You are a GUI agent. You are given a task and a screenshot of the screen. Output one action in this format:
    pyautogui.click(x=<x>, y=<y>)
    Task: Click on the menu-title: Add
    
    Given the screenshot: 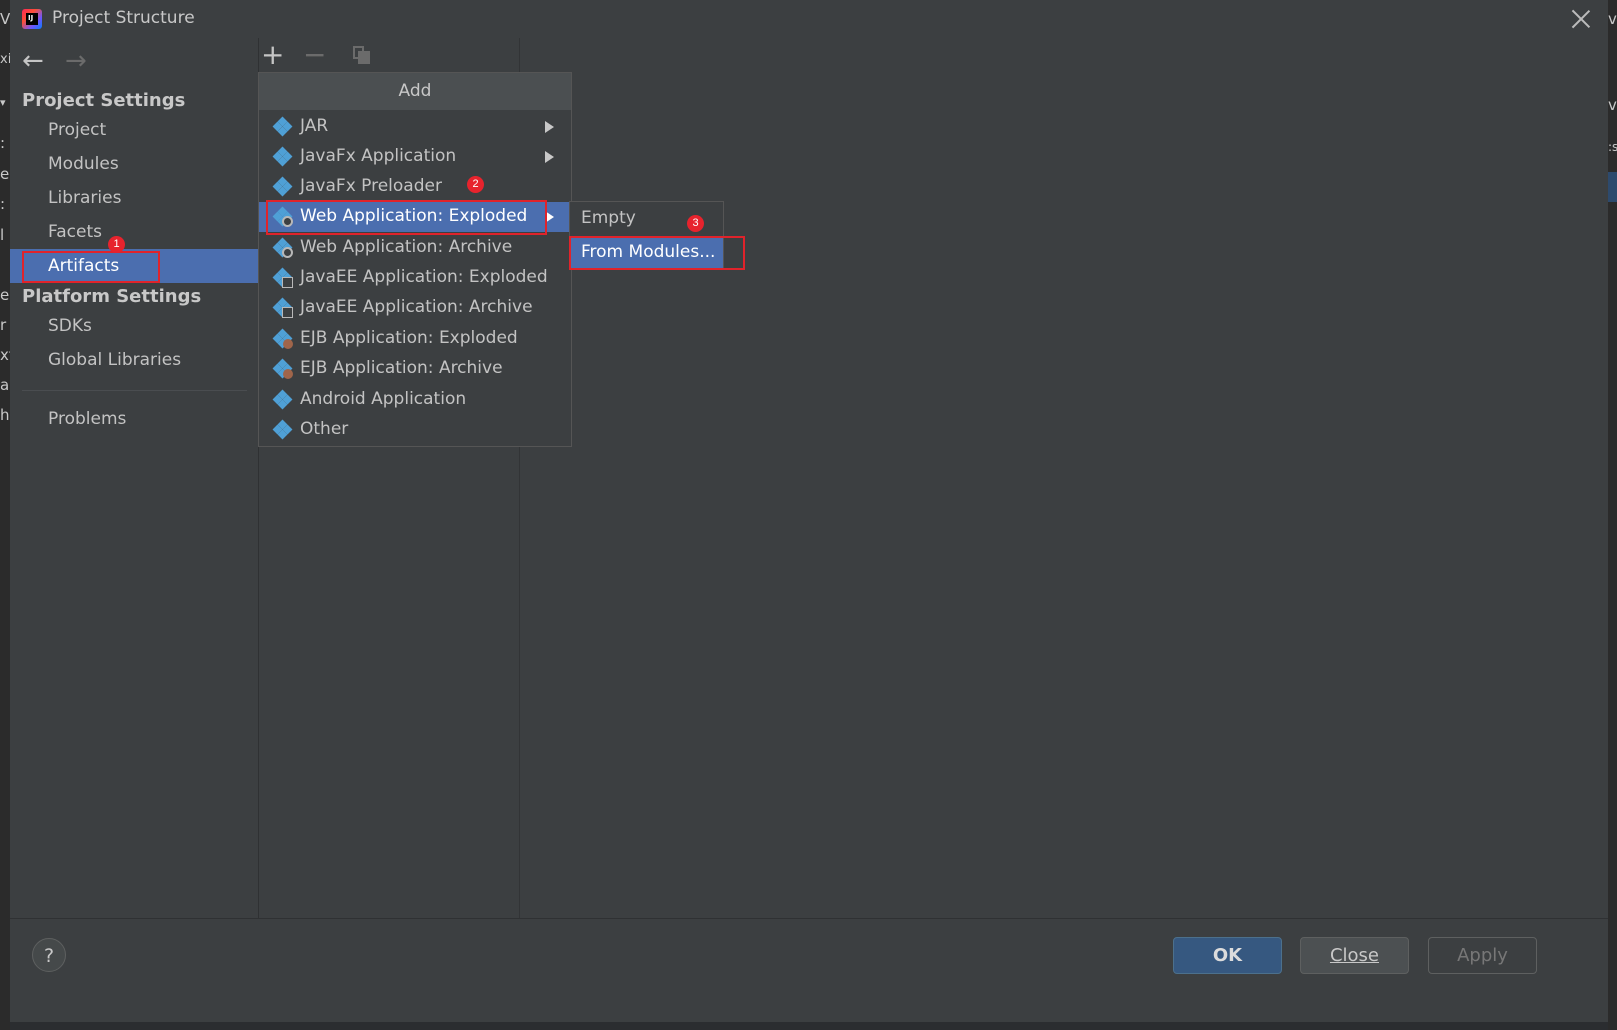 What is the action you would take?
    pyautogui.click(x=415, y=91)
    